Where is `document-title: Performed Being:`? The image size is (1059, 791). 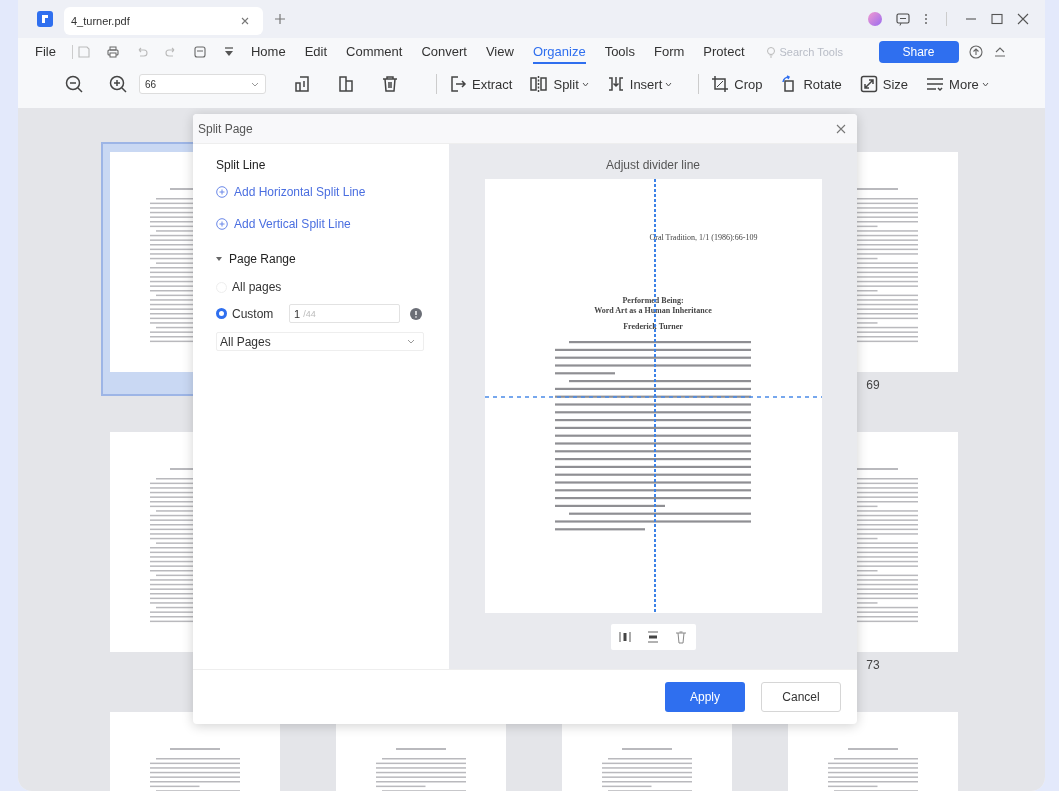 document-title: Performed Being: is located at coordinates (653, 301).